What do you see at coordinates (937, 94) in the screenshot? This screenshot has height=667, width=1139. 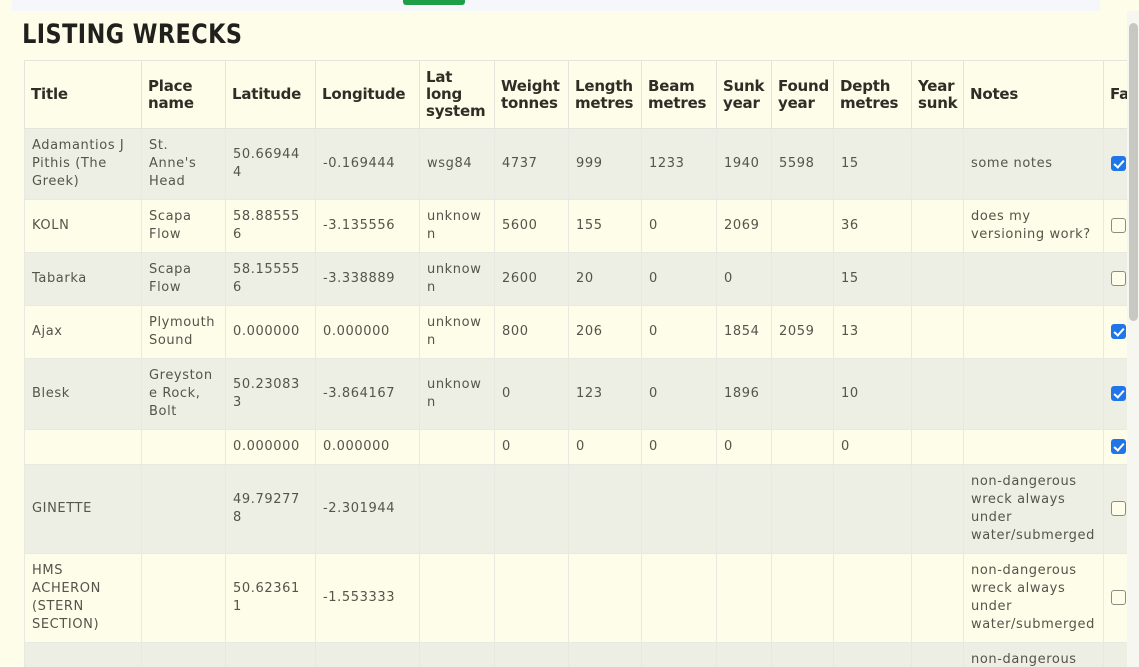 I see `column-header-yearsunk: Year sunk` at bounding box center [937, 94].